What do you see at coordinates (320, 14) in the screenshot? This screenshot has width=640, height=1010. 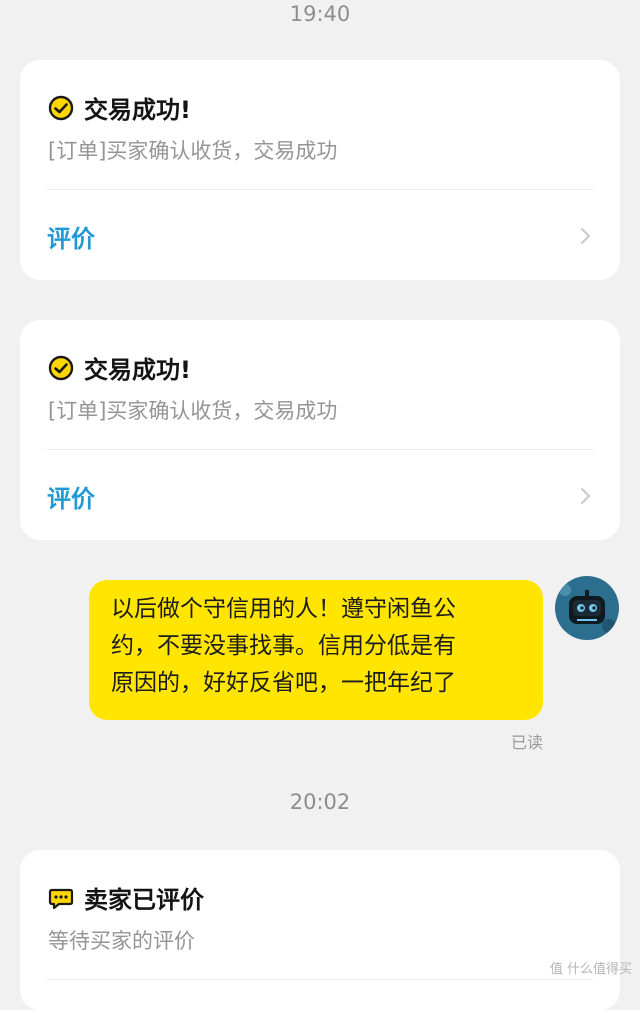 I see `timestamp: 19:40` at bounding box center [320, 14].